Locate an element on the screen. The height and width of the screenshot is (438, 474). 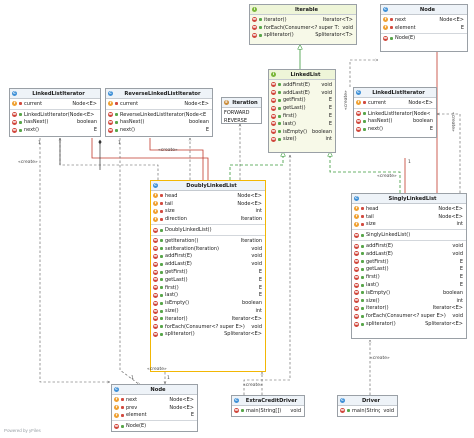
member-name: current is located at coordinates (377, 102).